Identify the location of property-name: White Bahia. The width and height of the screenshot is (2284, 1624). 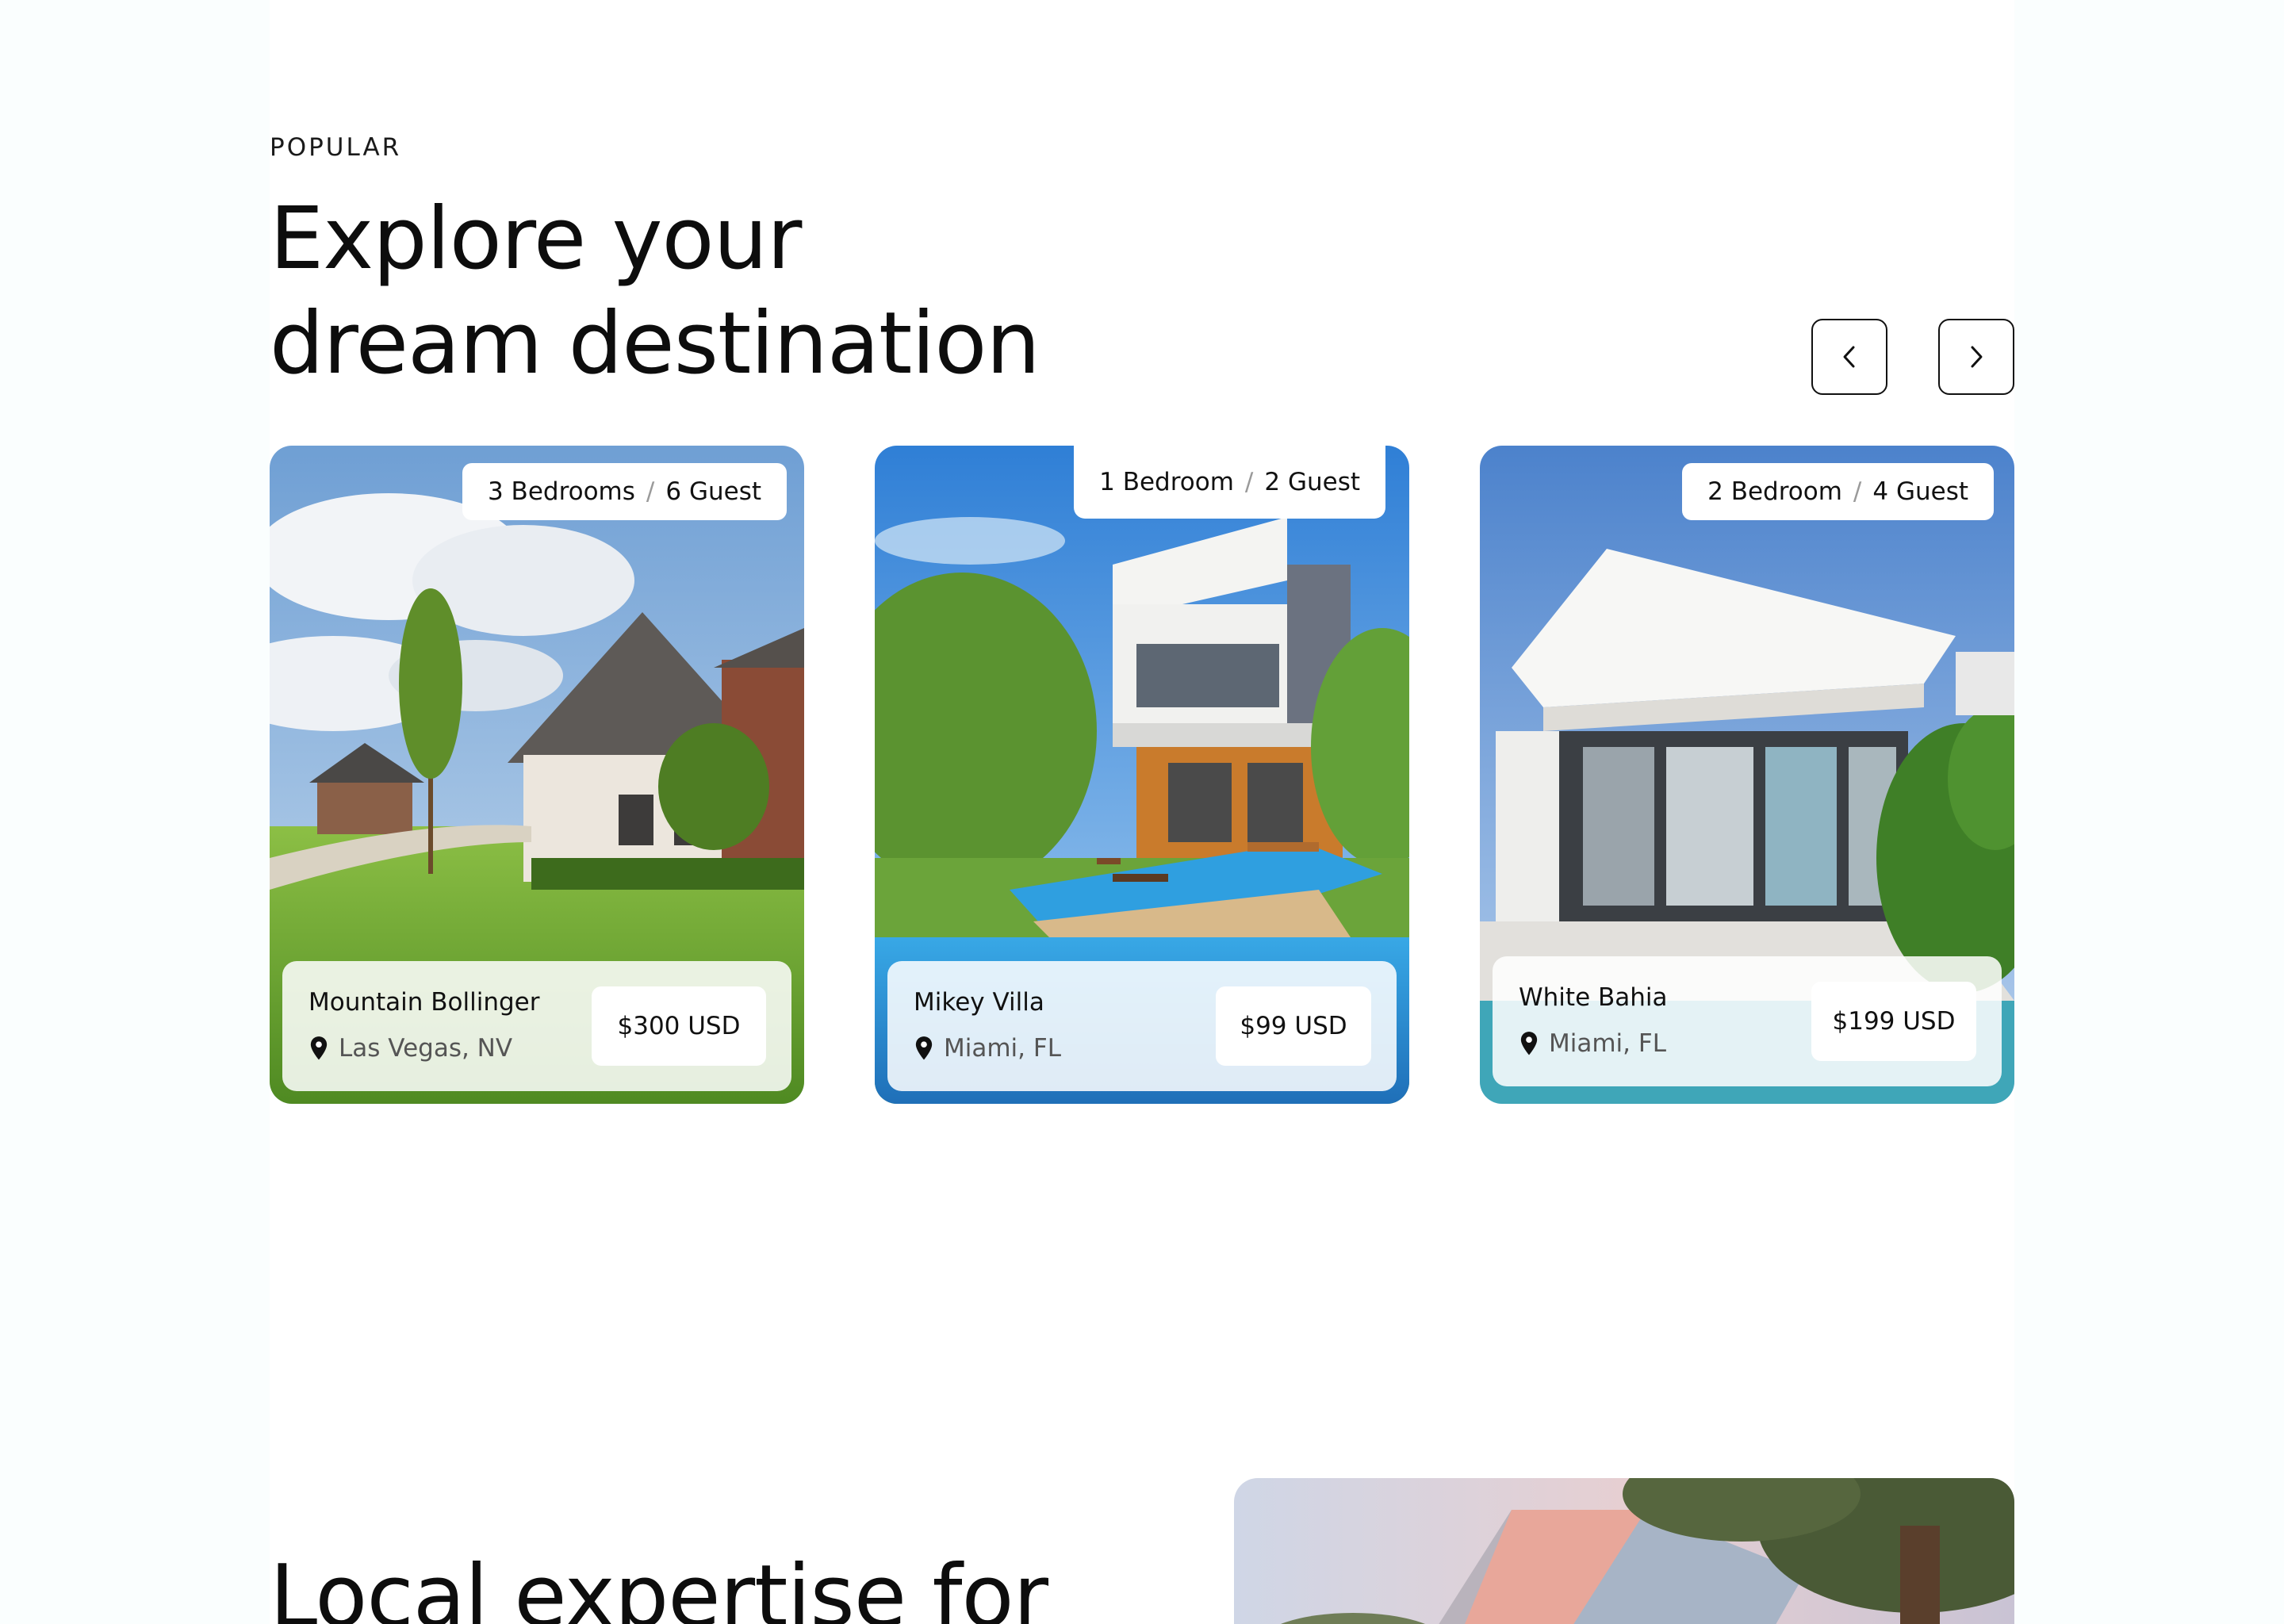
(1593, 997).